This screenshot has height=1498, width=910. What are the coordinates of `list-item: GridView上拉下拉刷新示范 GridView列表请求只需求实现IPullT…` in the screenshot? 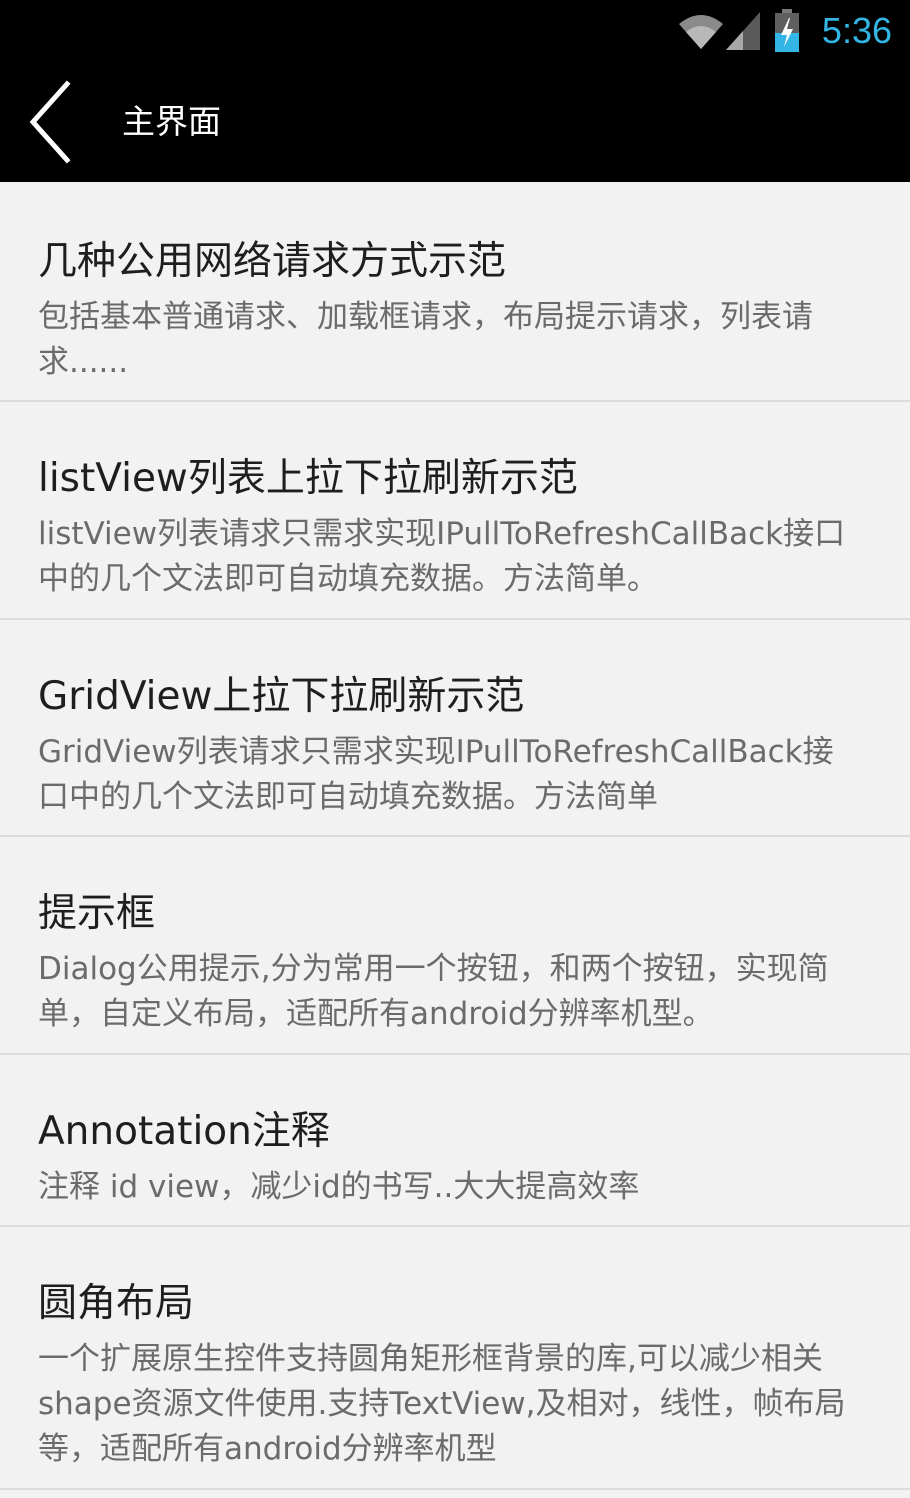 It's located at (455, 728).